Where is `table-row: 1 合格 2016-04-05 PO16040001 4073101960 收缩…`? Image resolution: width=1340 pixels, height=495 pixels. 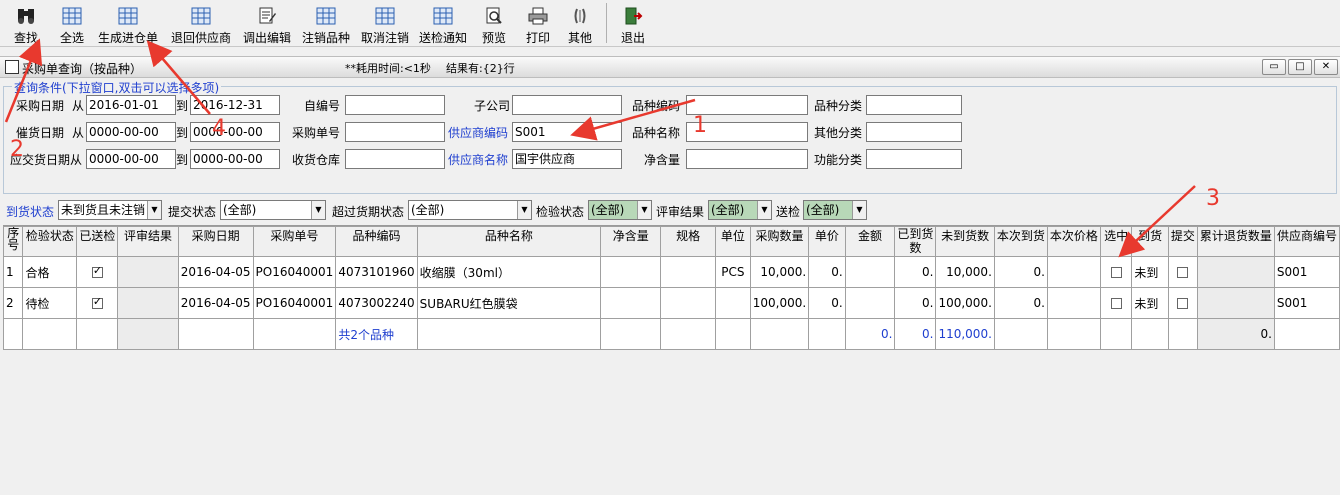 table-row: 1 合格 2016-04-05 PO16040001 4073101960 收缩… is located at coordinates (671, 272).